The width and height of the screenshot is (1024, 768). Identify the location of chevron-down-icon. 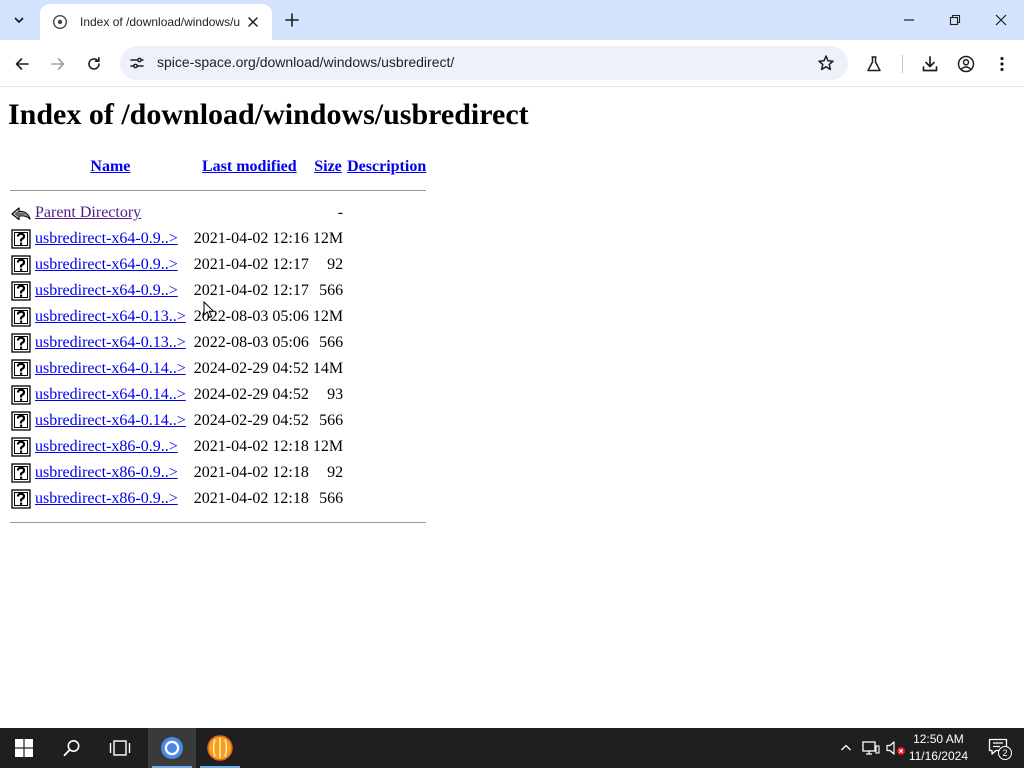
(19, 20).